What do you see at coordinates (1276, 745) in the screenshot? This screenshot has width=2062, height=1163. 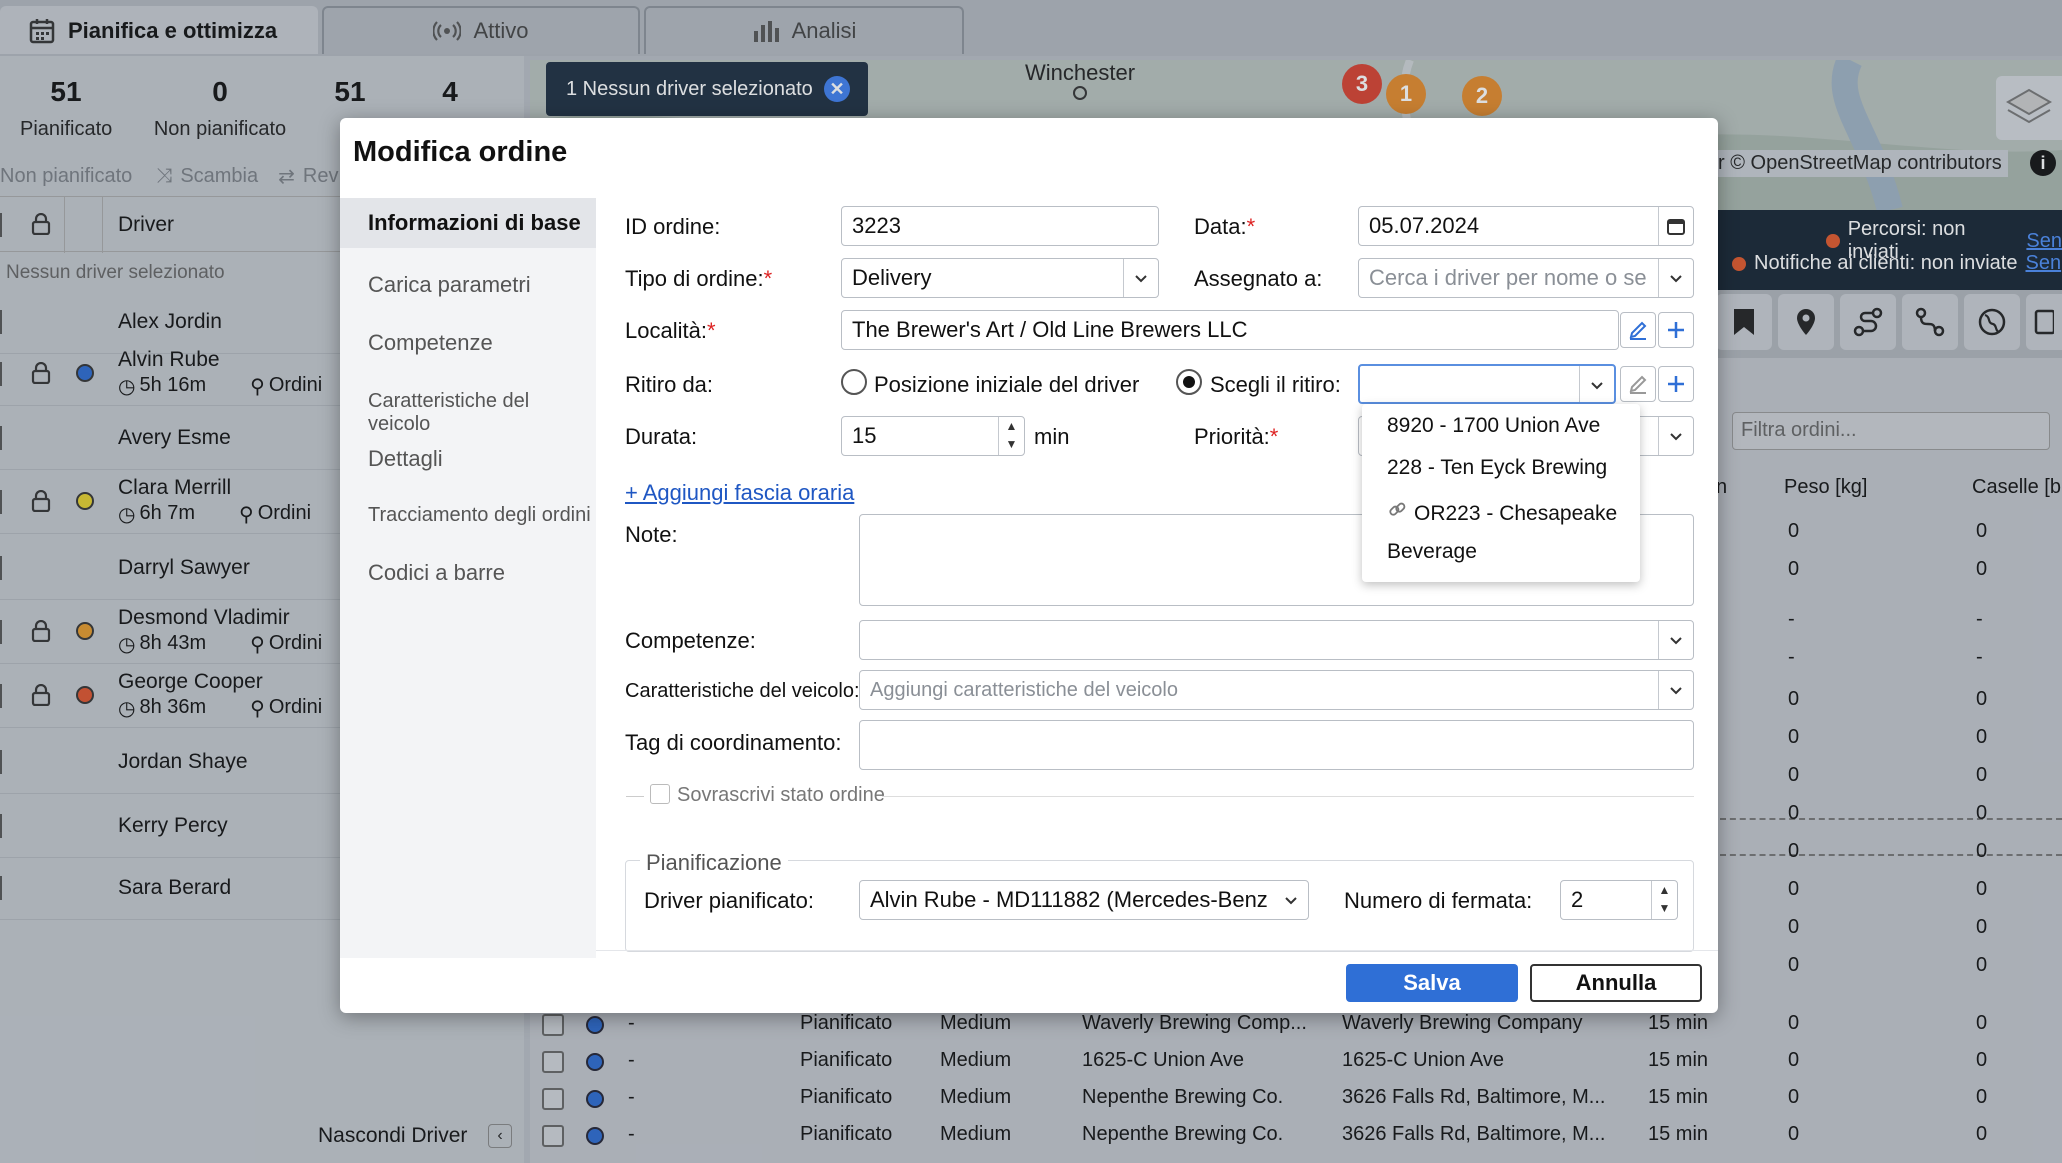 I see `coordination-tag-input` at bounding box center [1276, 745].